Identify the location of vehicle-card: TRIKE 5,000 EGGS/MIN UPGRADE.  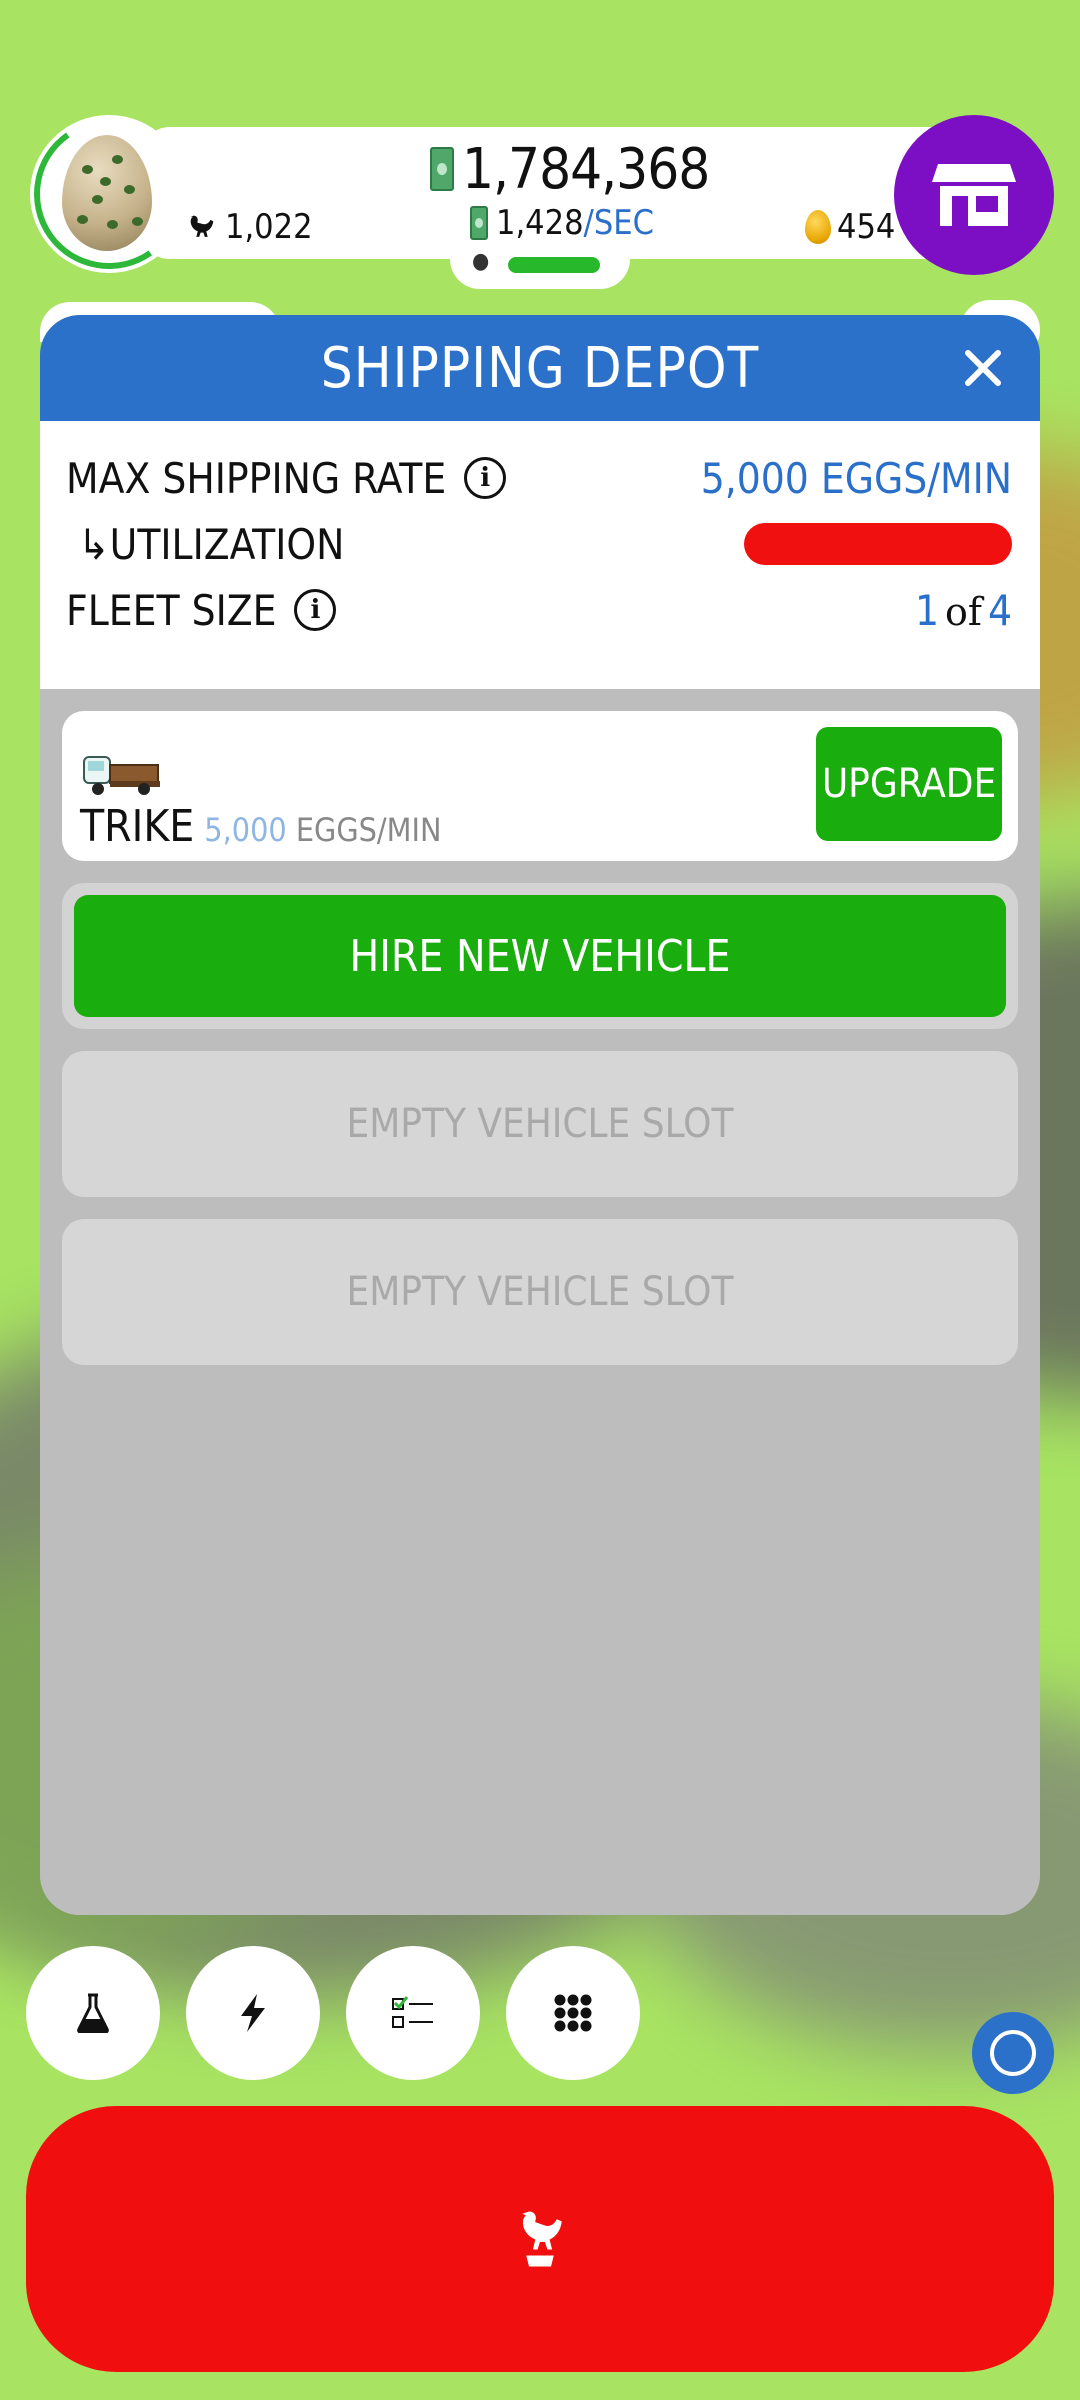
(540, 786).